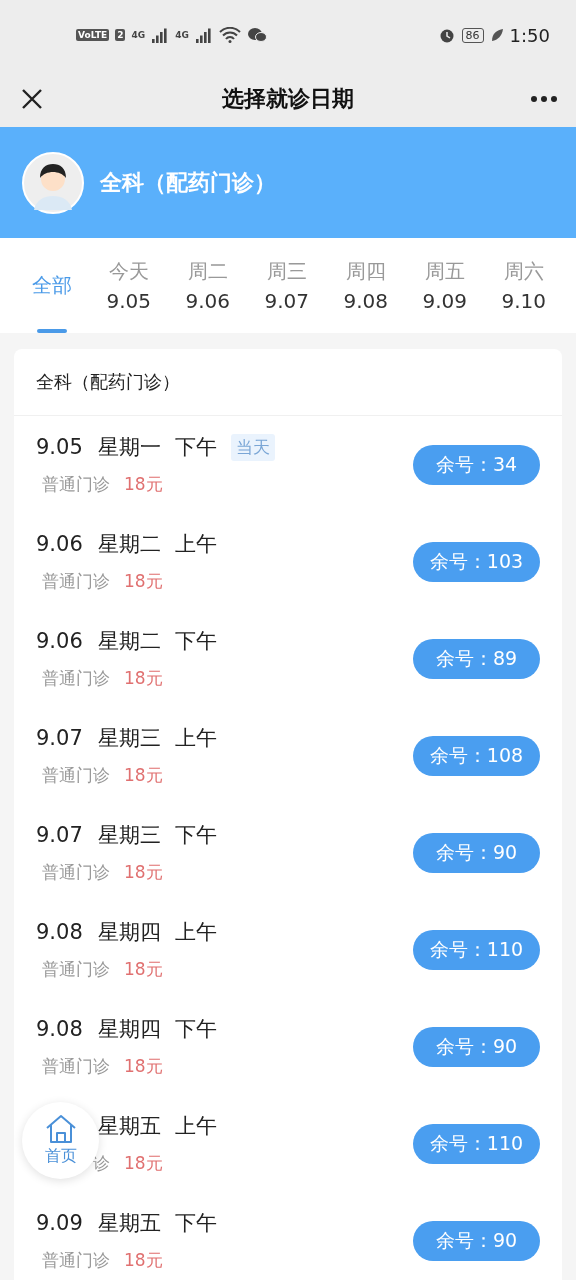  Describe the element at coordinates (59, 1223) in the screenshot. I see `slot-date: 9.09` at that location.